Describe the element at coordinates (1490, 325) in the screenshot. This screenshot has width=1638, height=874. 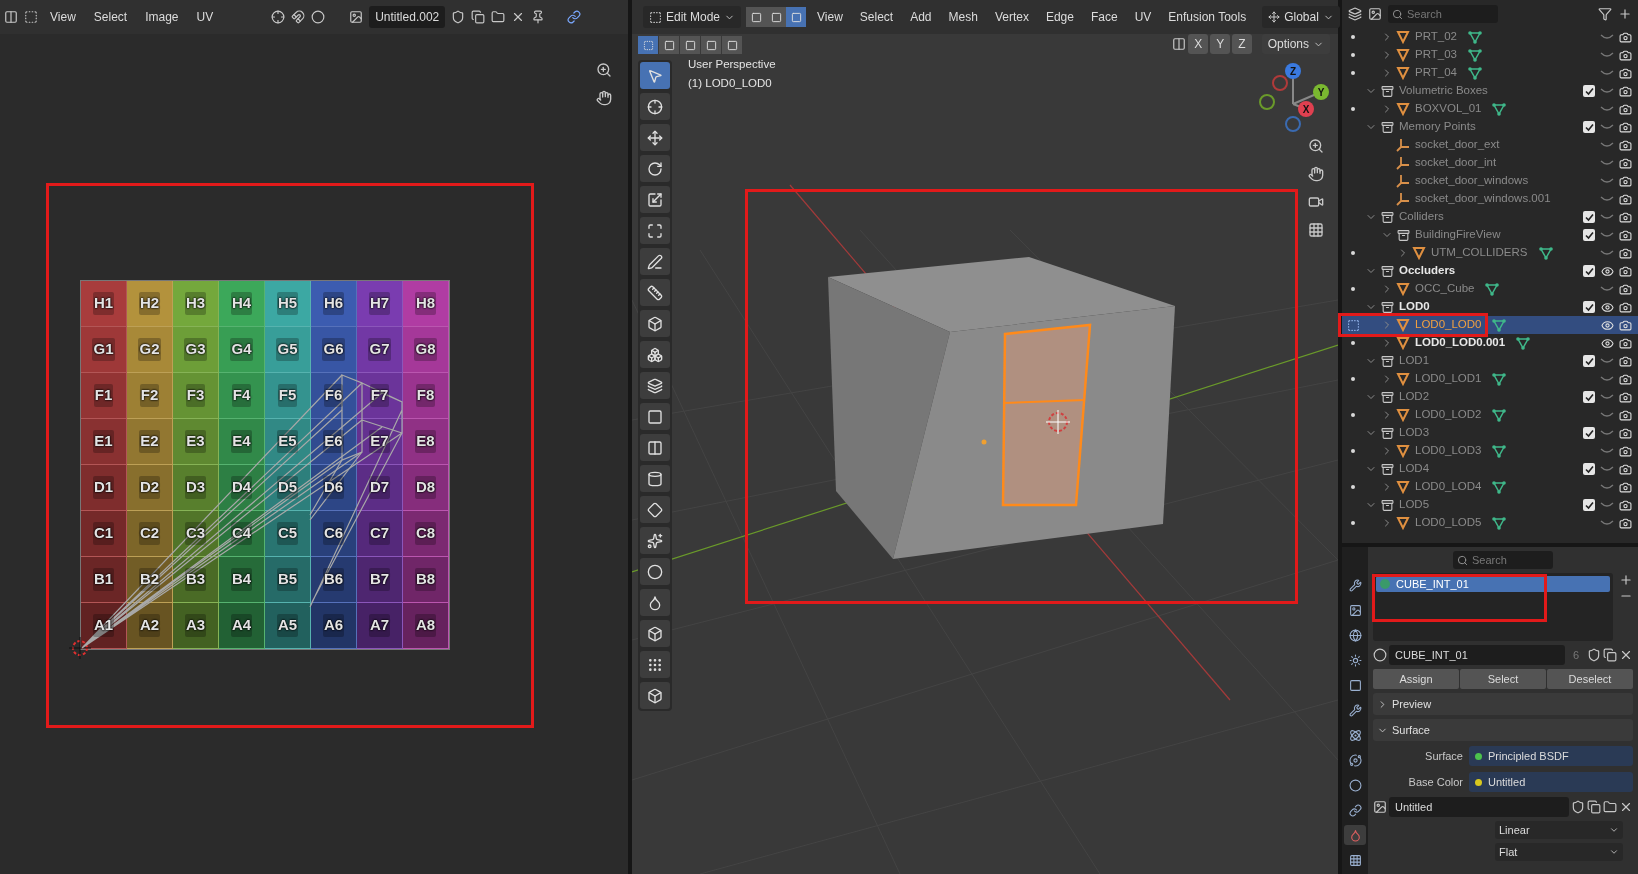
I see `outliner-row: LOD0_LOD0` at that location.